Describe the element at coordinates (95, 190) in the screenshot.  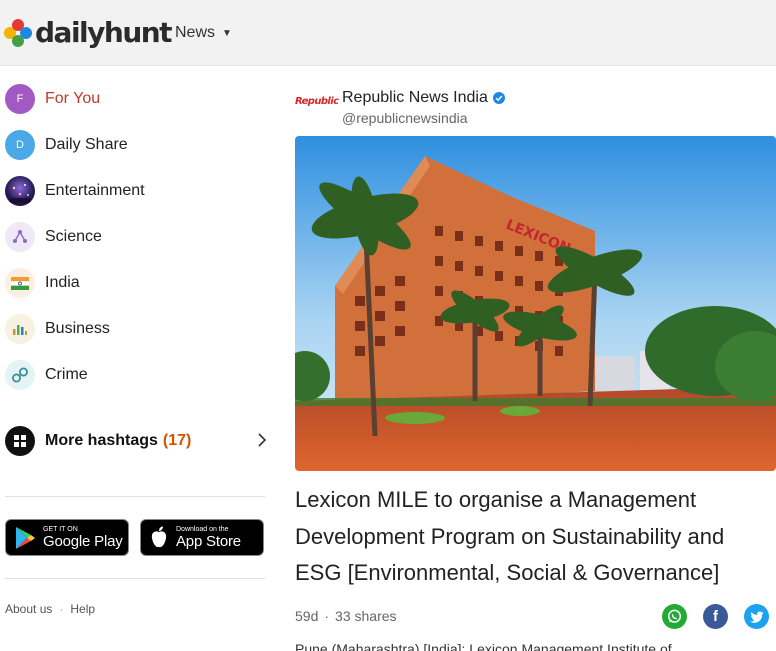
I see `sidebar-item-label: Entertainment` at that location.